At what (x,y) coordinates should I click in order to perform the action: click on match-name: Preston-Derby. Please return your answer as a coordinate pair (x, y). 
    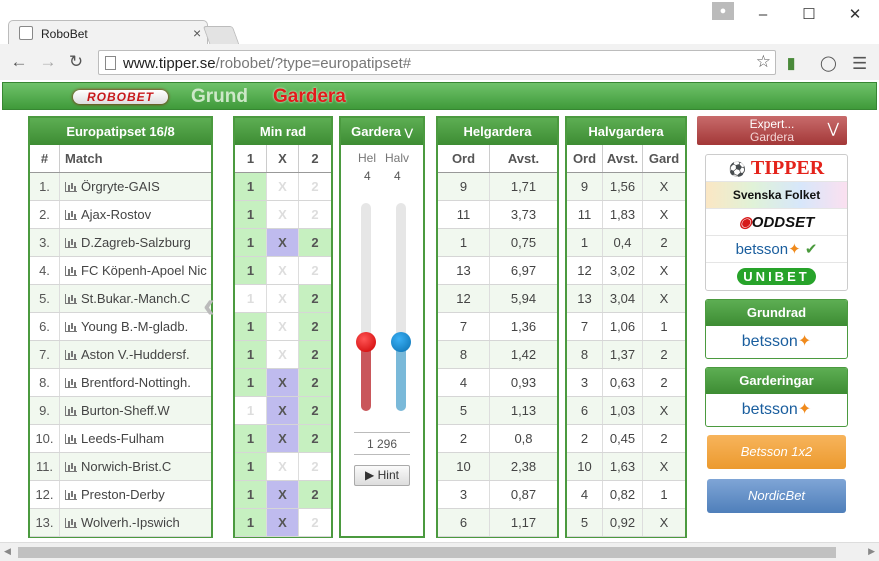
    Looking at the image, I should click on (135, 494).